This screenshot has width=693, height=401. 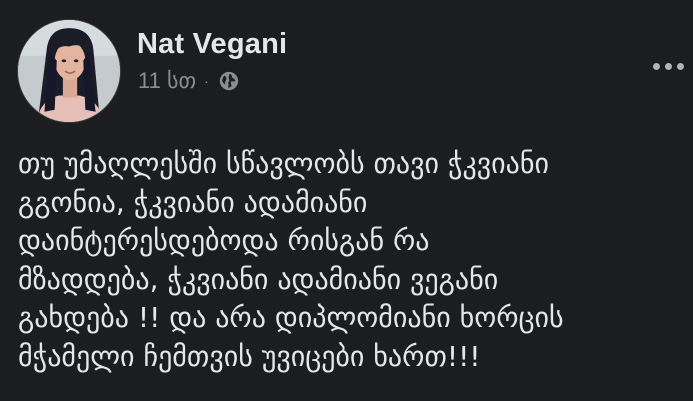 What do you see at coordinates (212, 44) in the screenshot?
I see `author-name: Nat Vegani` at bounding box center [212, 44].